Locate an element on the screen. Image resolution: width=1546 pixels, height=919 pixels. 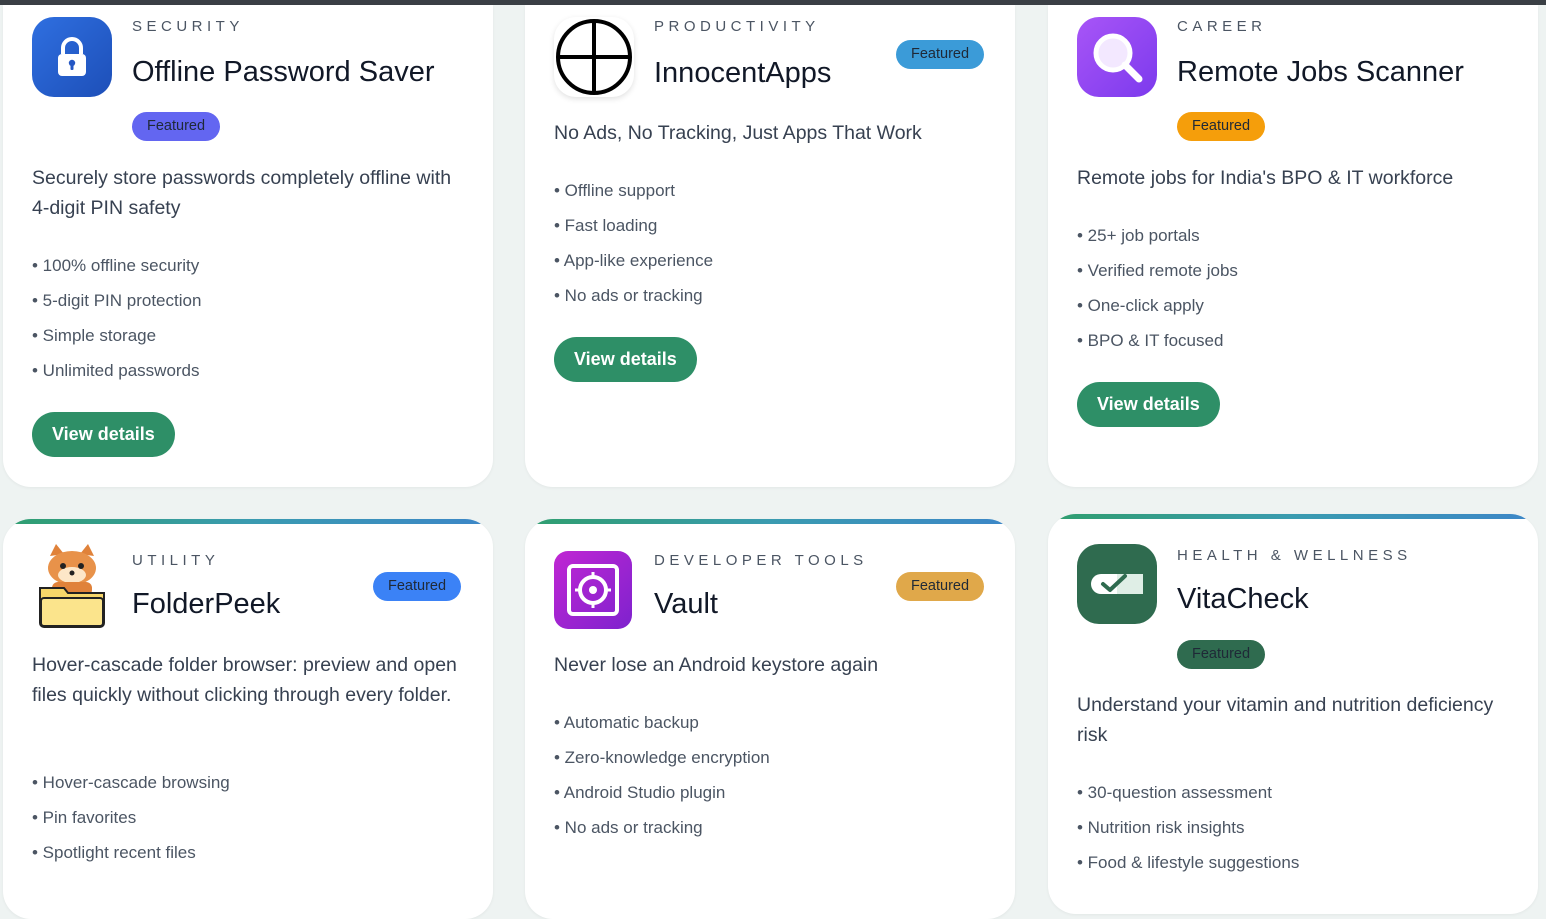
feature-item: • Fast loading is located at coordinates (606, 225).